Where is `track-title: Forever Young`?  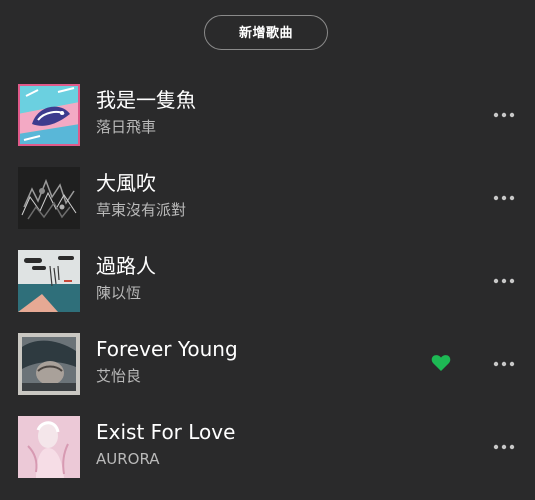 track-title: Forever Young is located at coordinates (167, 349).